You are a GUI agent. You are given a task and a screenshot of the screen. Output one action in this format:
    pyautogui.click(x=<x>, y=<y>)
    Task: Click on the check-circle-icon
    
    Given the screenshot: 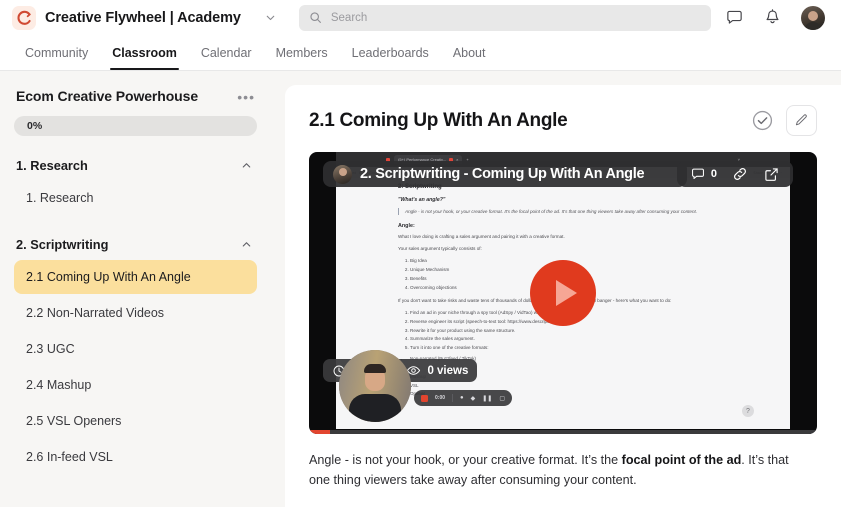 What is the action you would take?
    pyautogui.click(x=762, y=120)
    